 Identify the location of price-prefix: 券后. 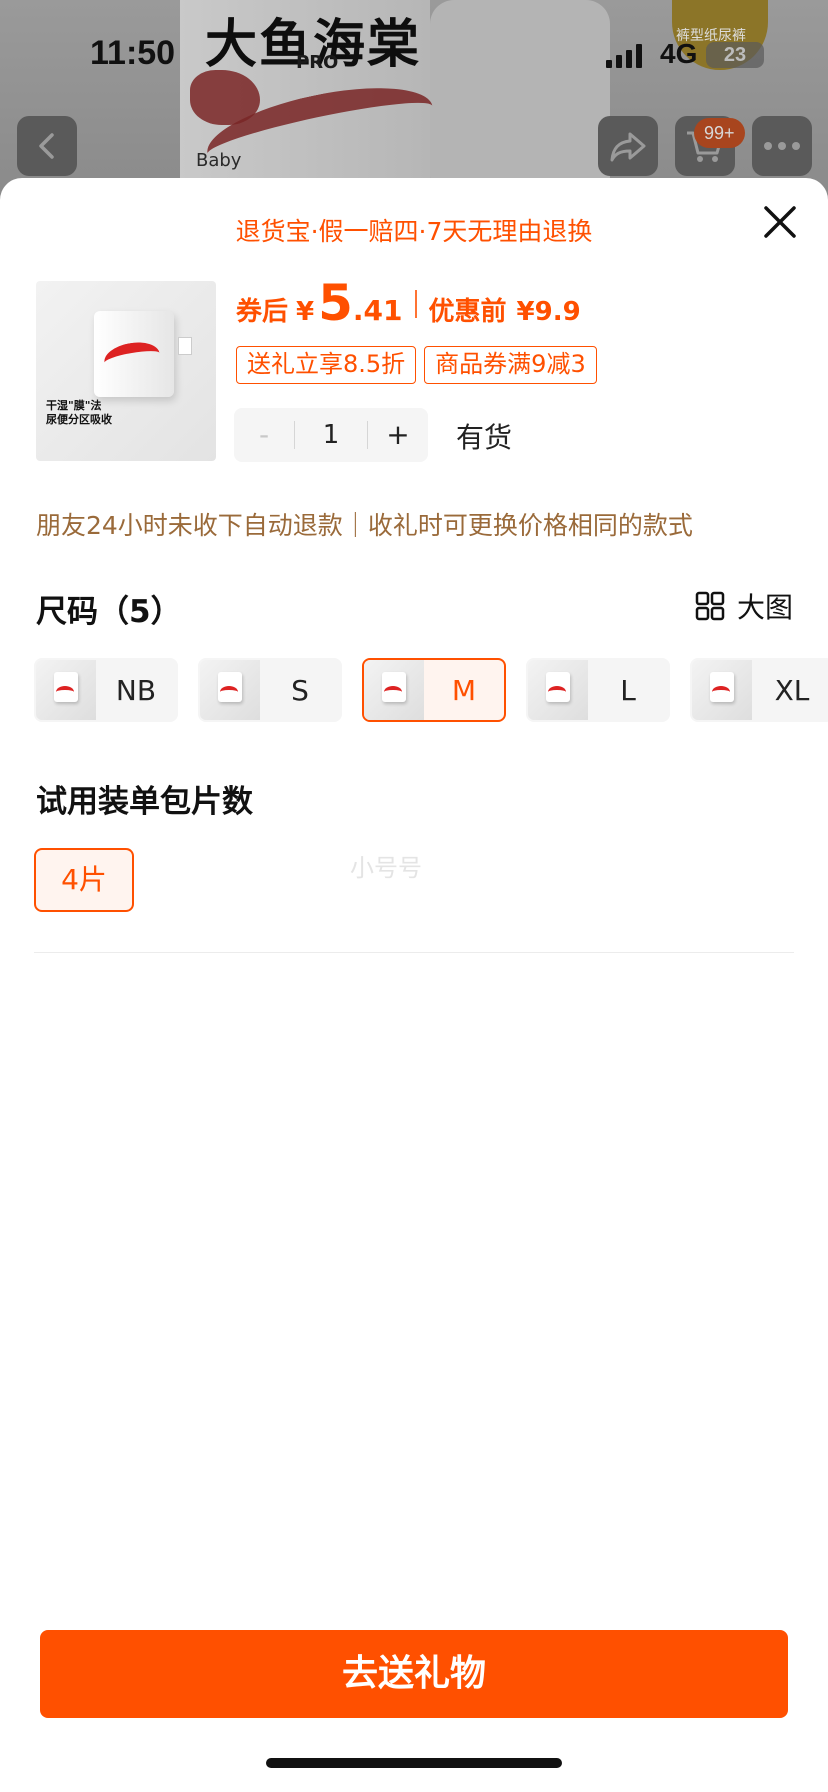
(262, 312).